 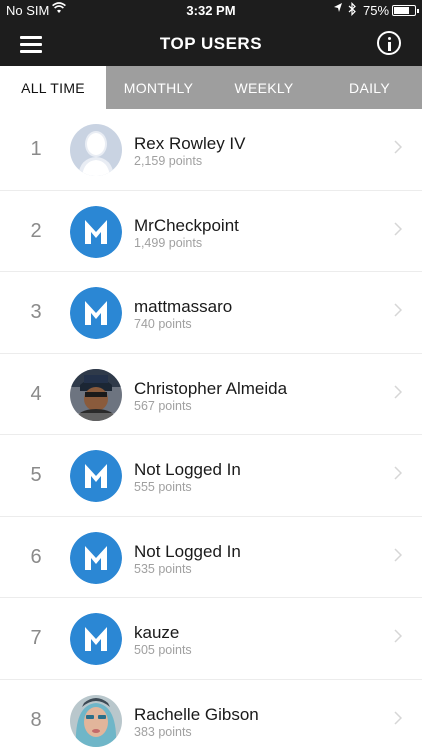 I want to click on rank-number: 1, so click(x=36, y=149).